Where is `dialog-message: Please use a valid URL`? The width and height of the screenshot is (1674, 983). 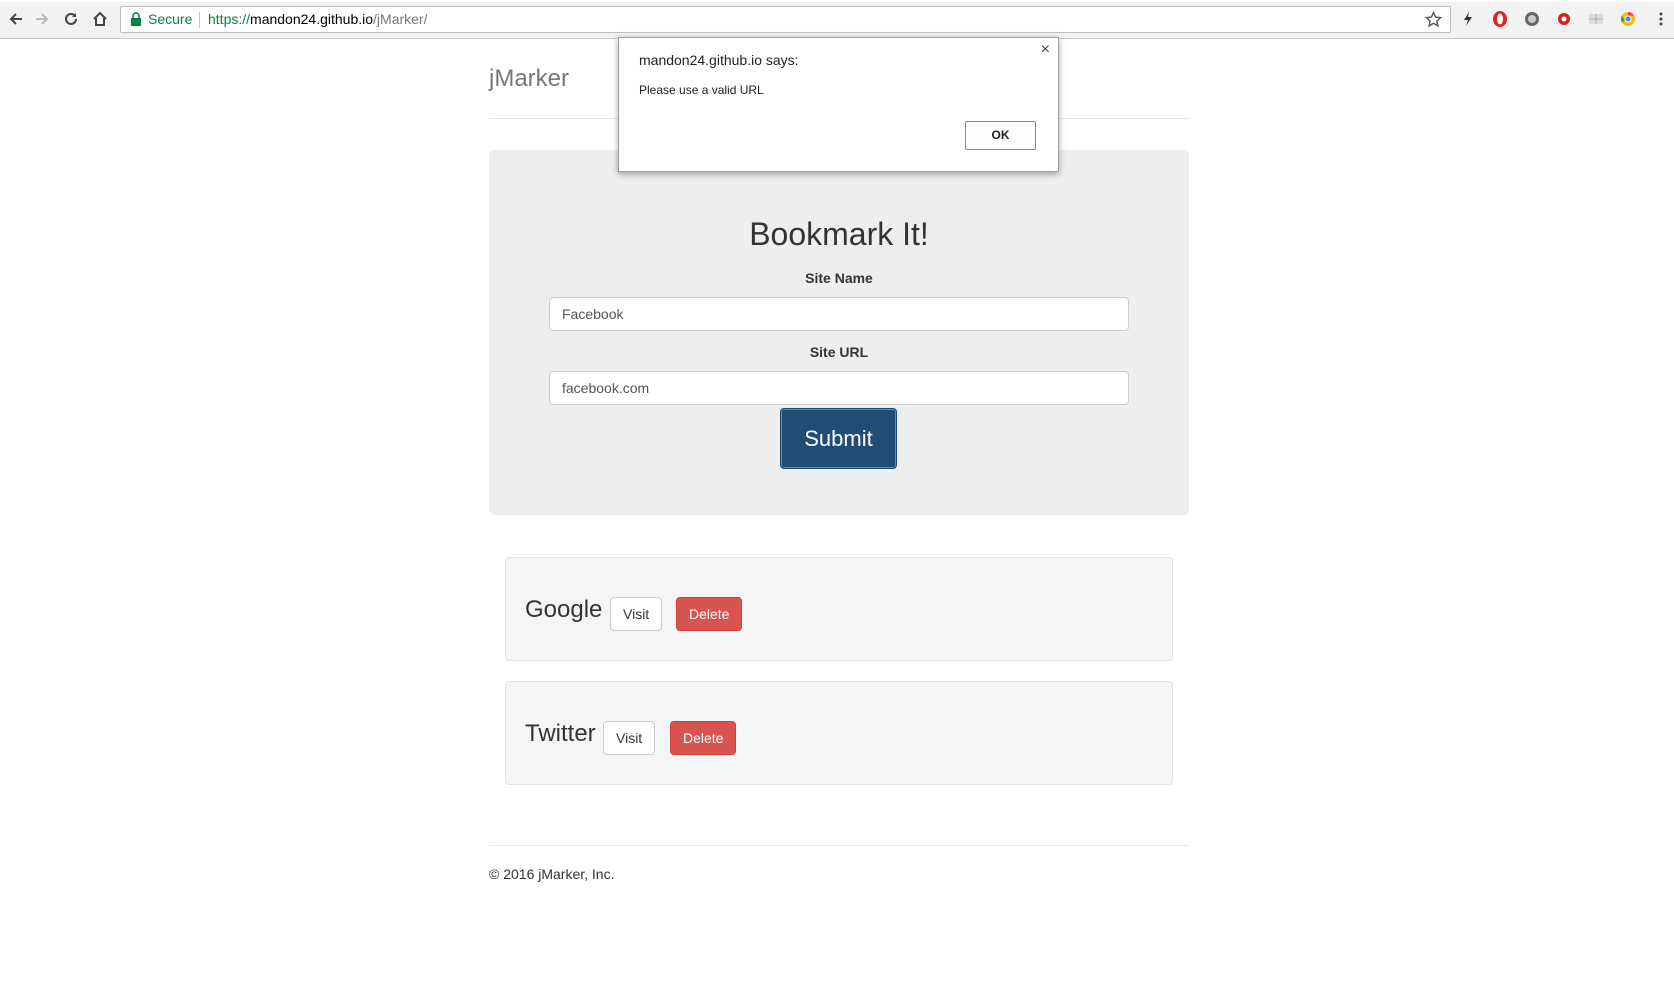 dialog-message: Please use a valid URL is located at coordinates (701, 90).